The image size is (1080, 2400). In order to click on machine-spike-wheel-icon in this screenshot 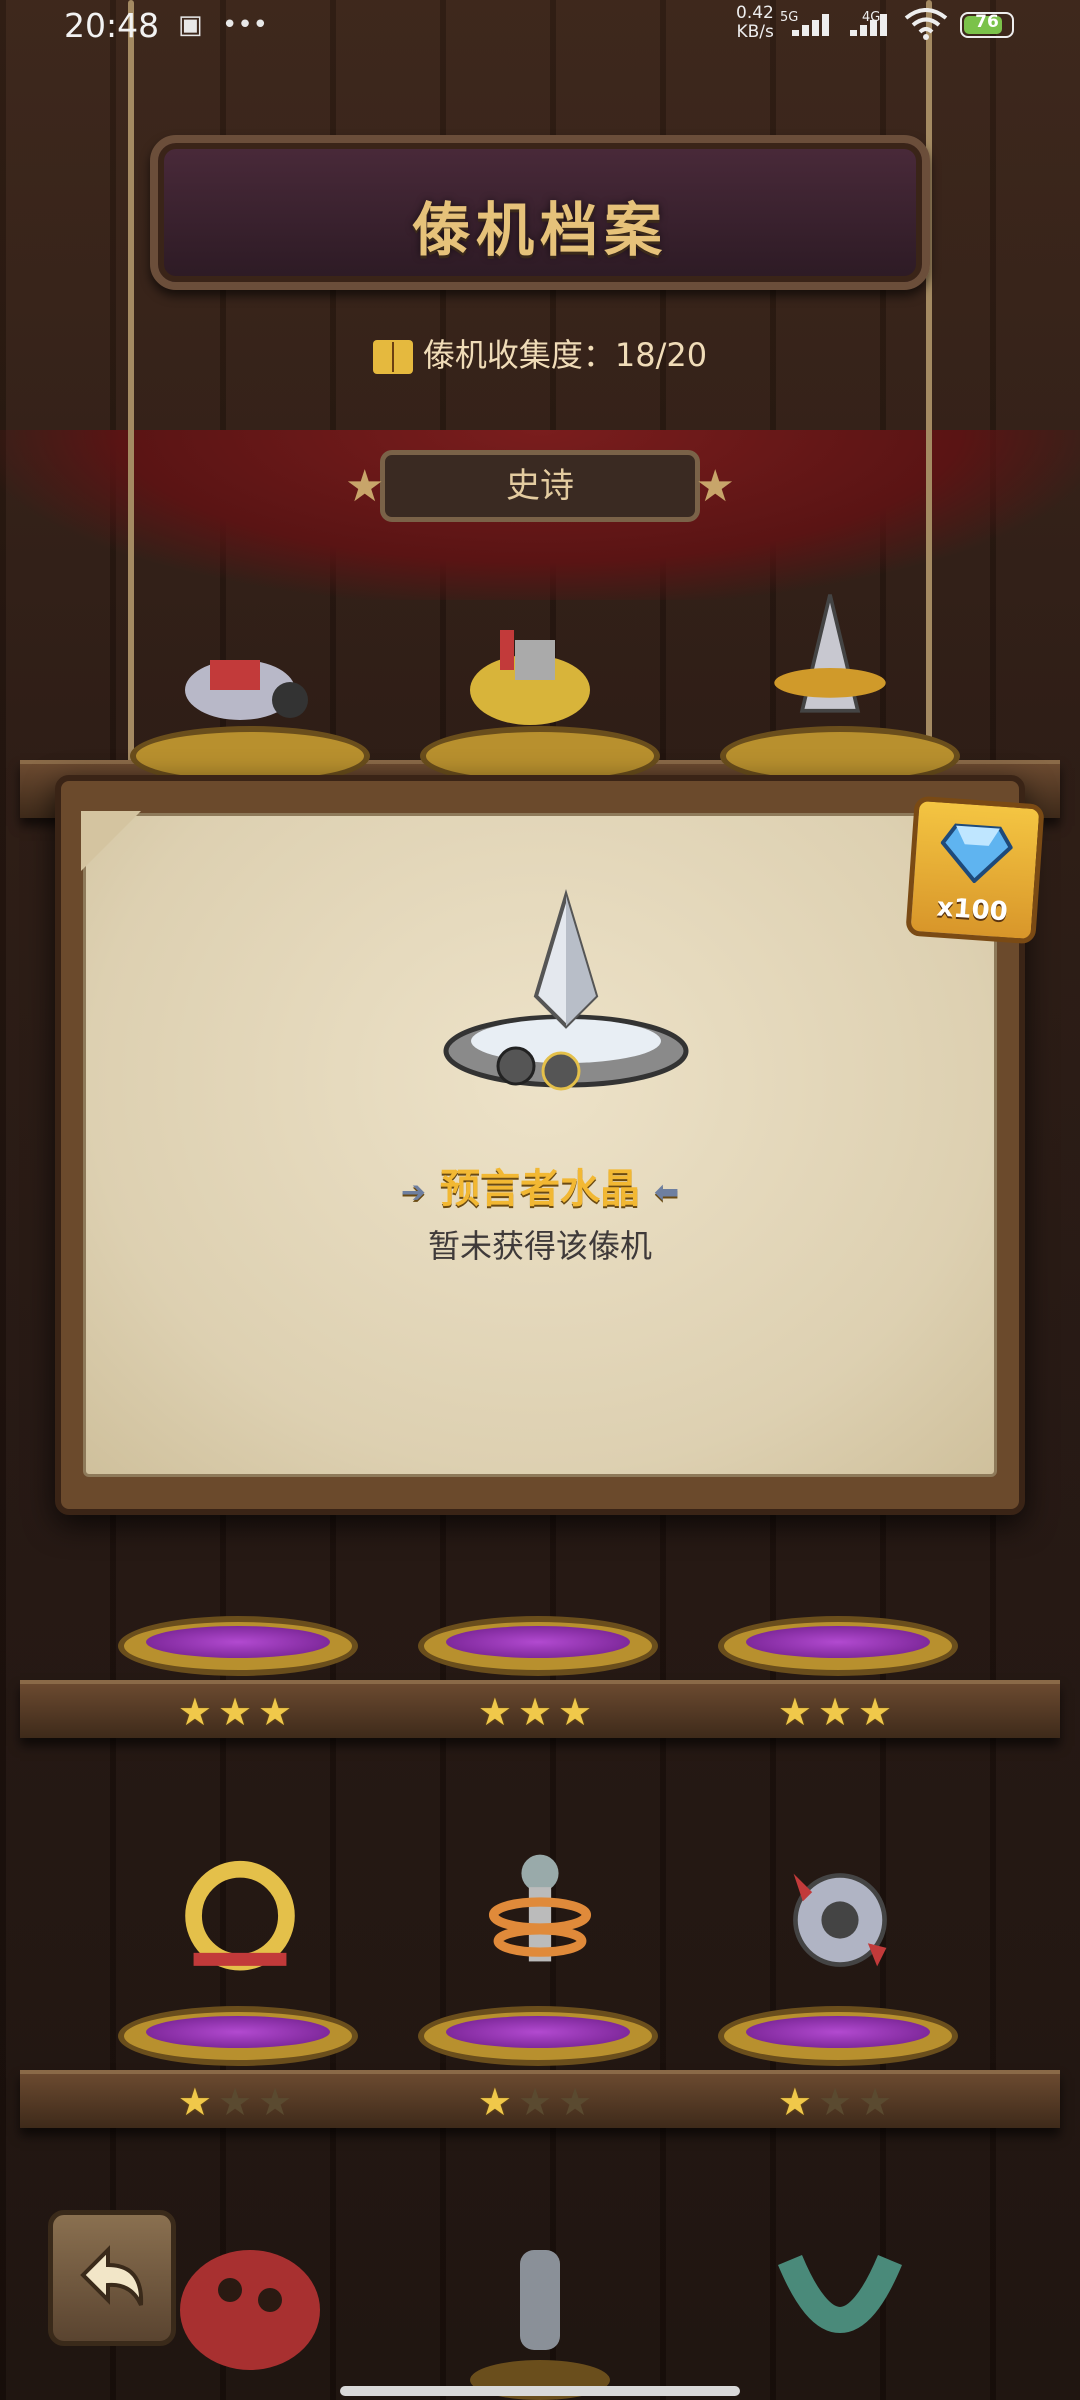, I will do `click(840, 1920)`.